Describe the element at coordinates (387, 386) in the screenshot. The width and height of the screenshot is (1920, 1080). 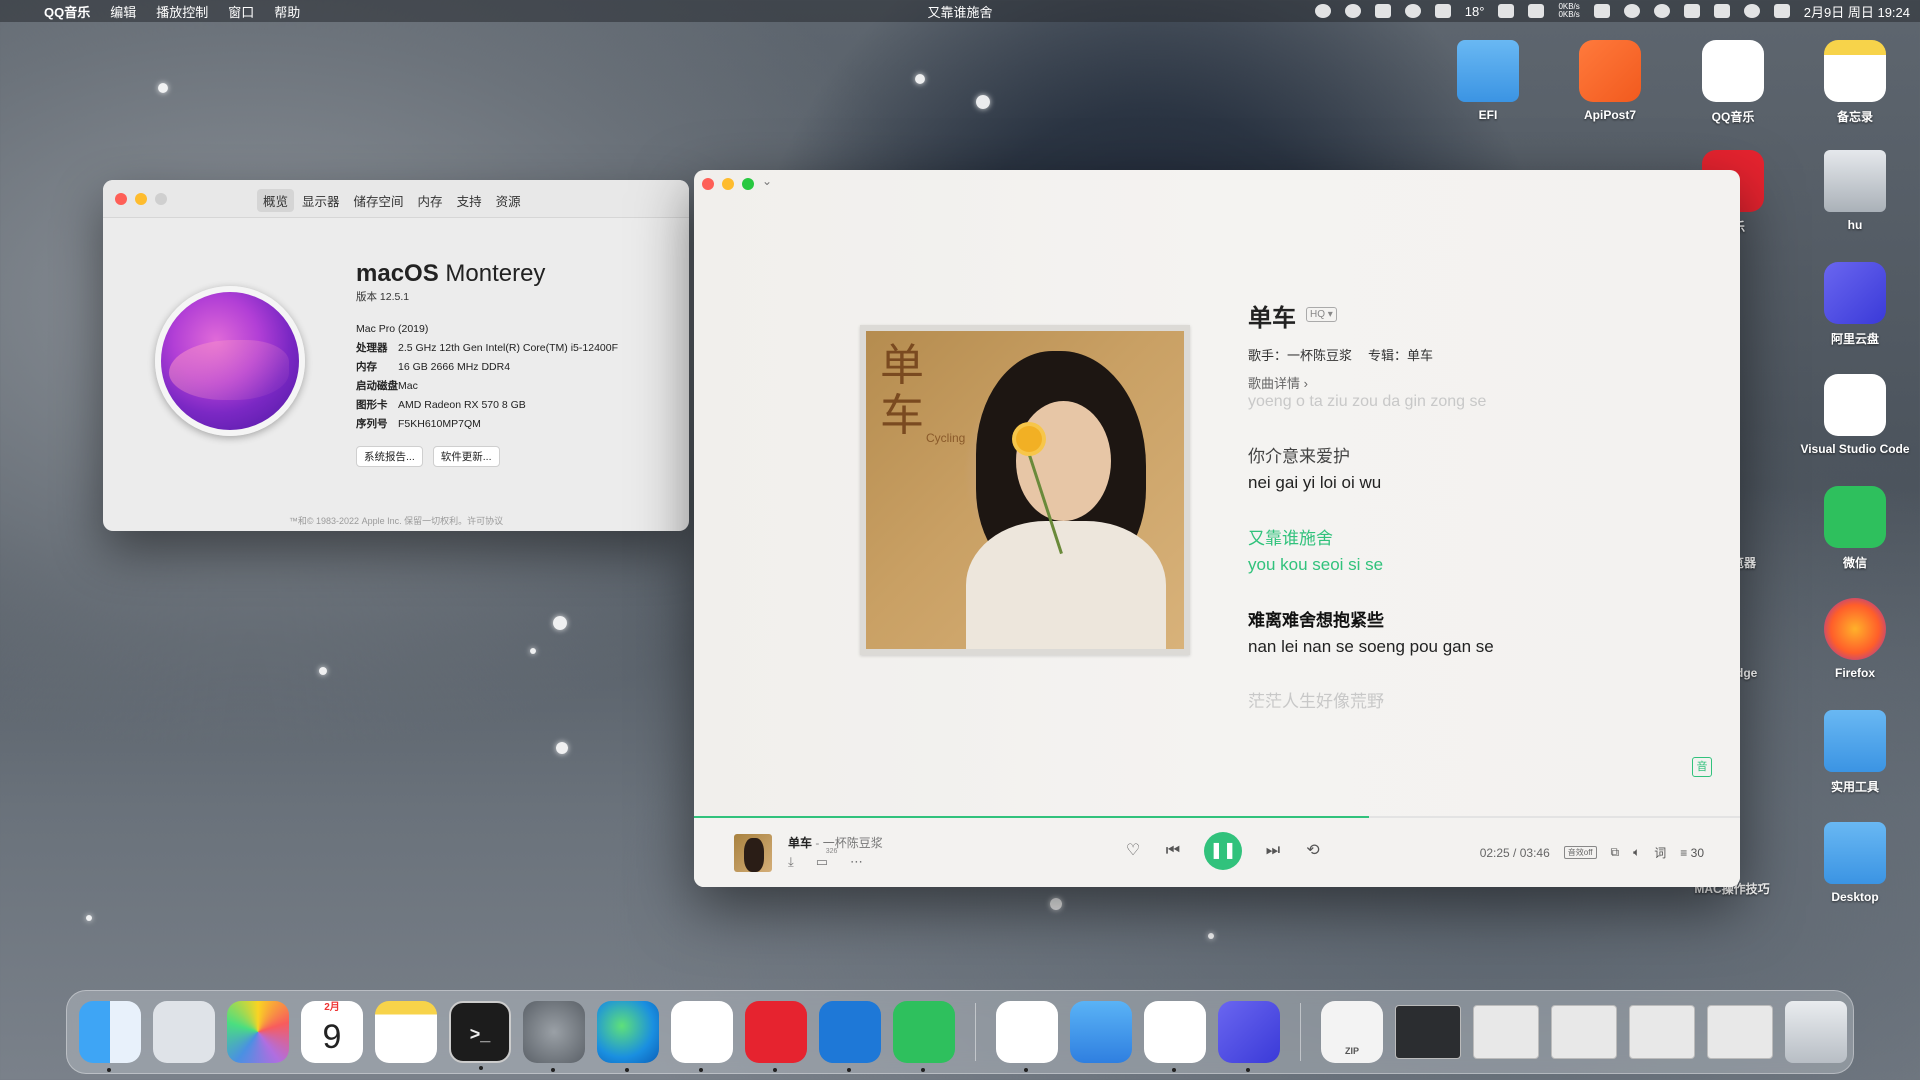
I see `spec-startup-disk: 启动磁盘Mac` at that location.